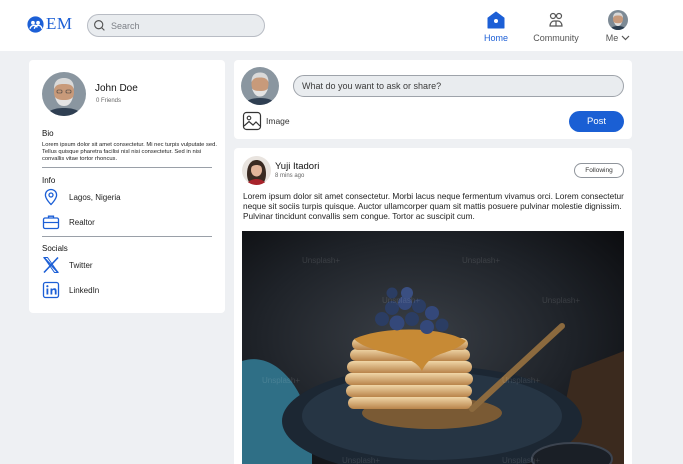  I want to click on info-heading: Info, so click(49, 180).